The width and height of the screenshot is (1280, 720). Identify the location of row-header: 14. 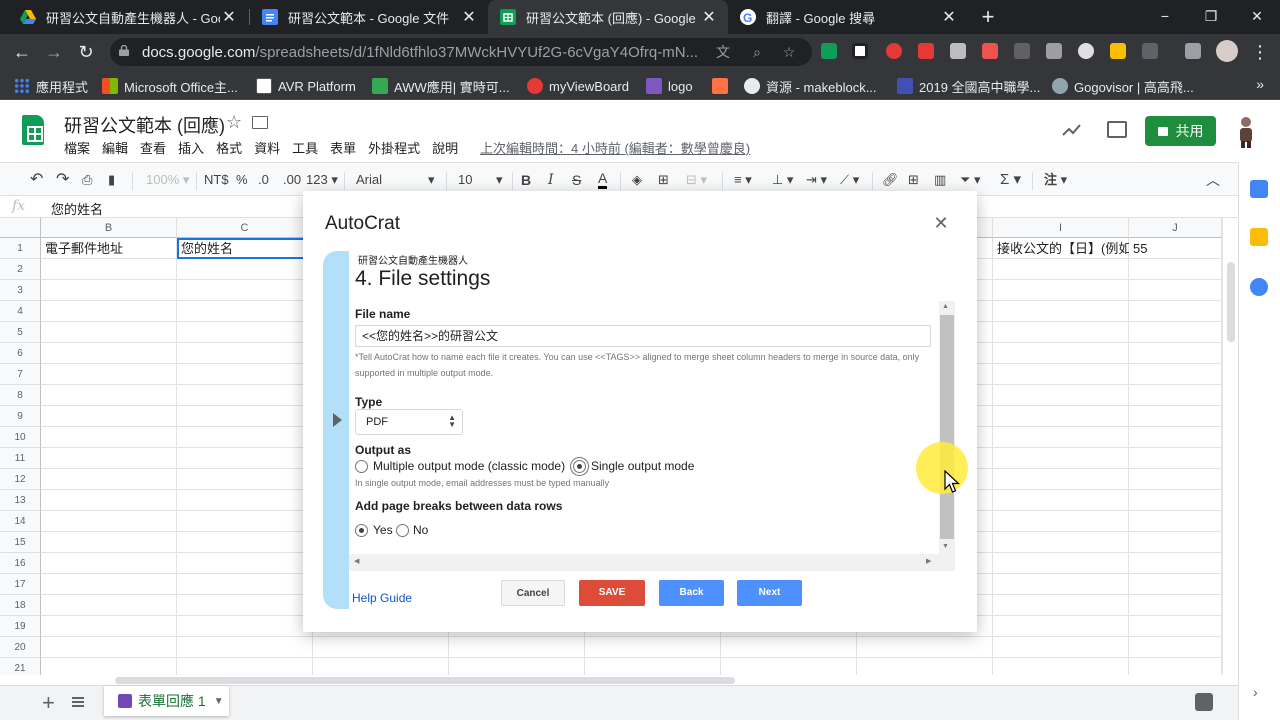
(20, 521).